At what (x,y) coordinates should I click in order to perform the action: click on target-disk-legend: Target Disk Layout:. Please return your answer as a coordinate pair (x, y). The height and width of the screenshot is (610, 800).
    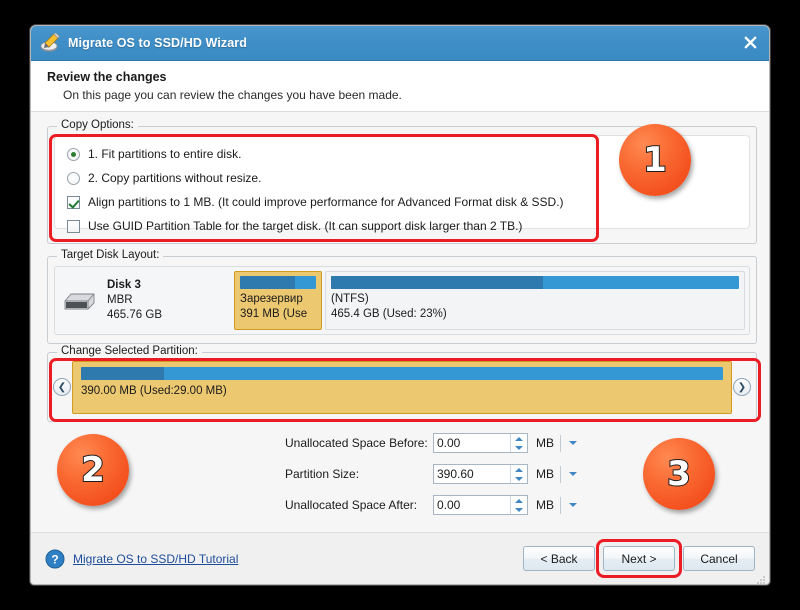
    Looking at the image, I should click on (110, 255).